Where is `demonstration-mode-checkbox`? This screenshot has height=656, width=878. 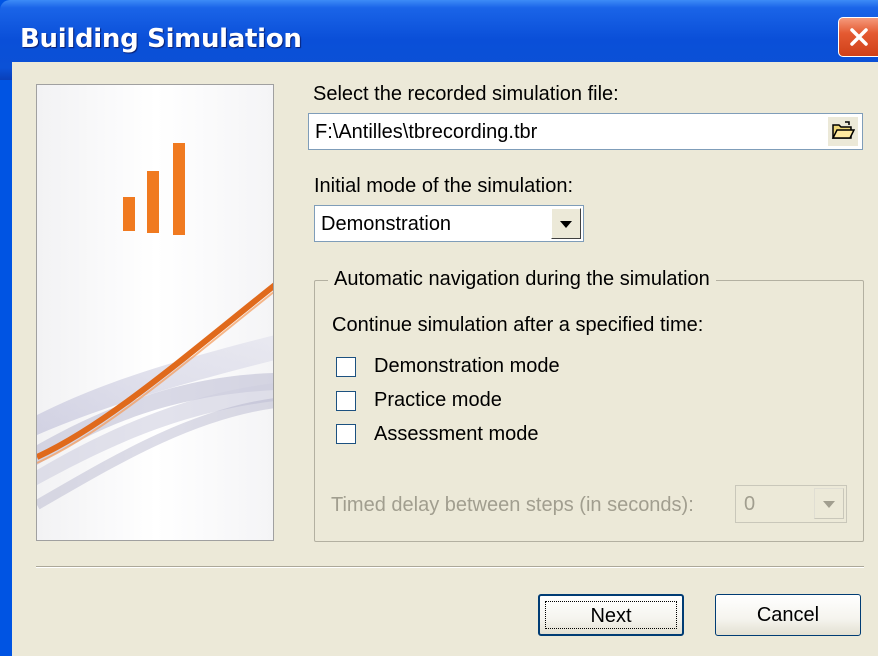 demonstration-mode-checkbox is located at coordinates (346, 367).